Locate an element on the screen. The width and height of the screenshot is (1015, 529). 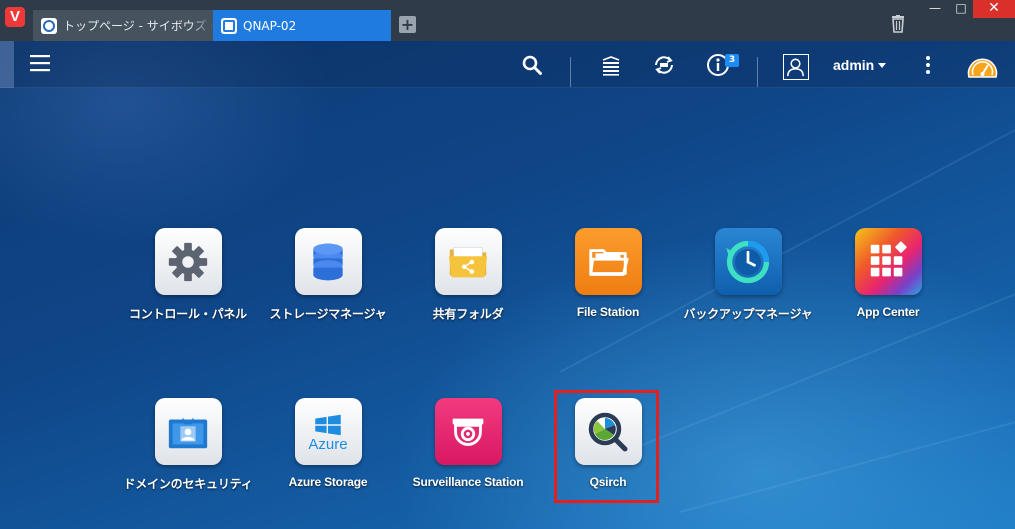
app-shared-folders: 共有フォルダ is located at coordinates (468, 275).